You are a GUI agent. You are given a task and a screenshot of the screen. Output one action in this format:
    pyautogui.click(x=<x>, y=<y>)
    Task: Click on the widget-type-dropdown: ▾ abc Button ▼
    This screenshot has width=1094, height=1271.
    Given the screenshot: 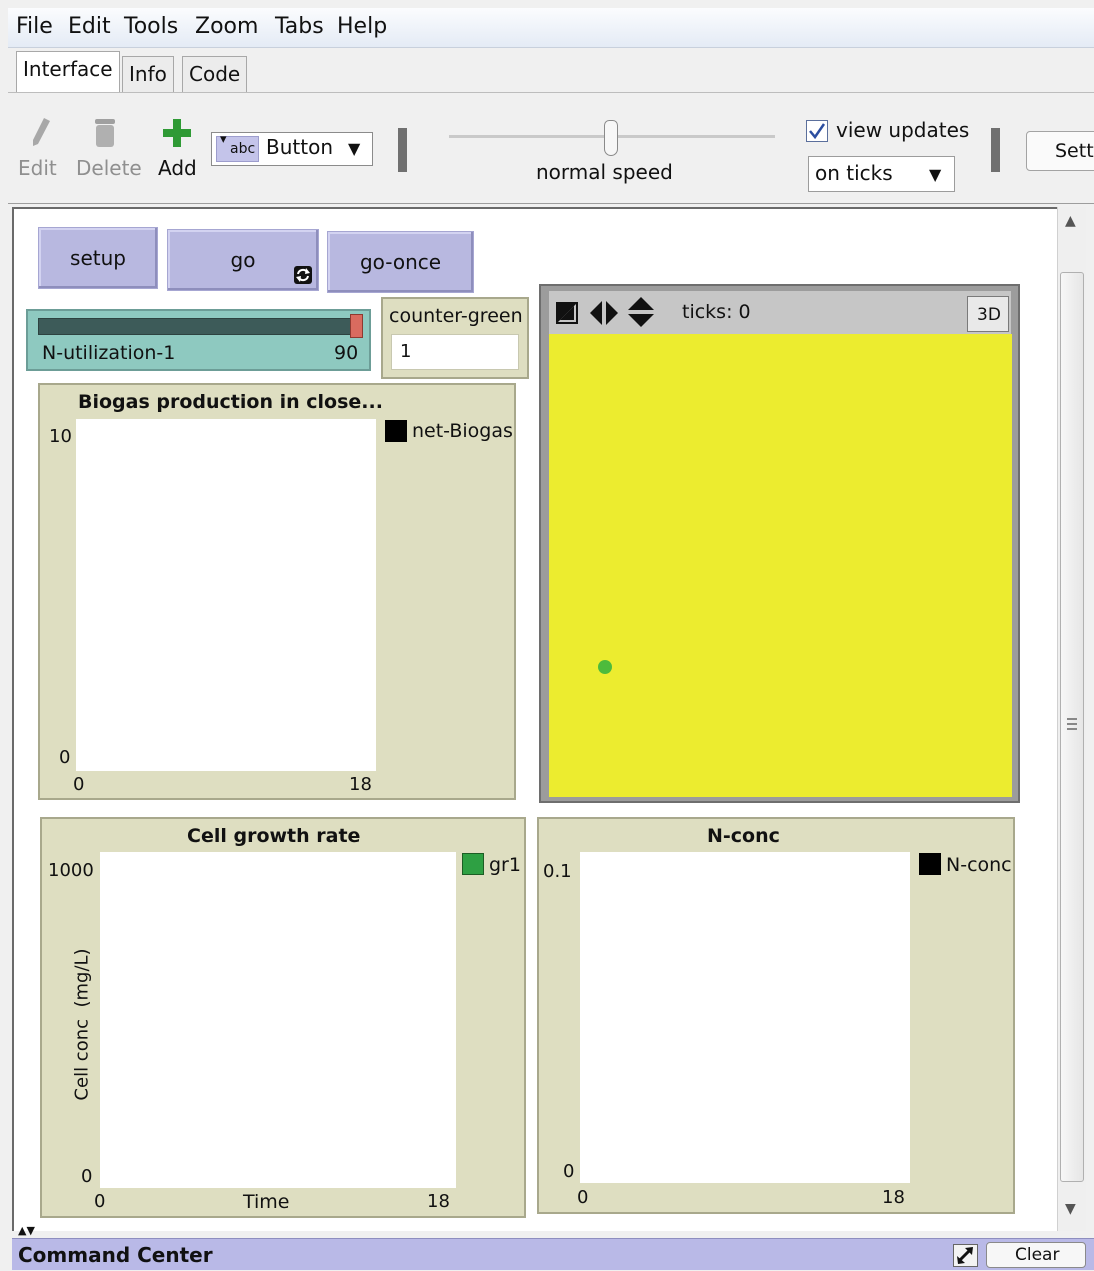 What is the action you would take?
    pyautogui.click(x=292, y=149)
    